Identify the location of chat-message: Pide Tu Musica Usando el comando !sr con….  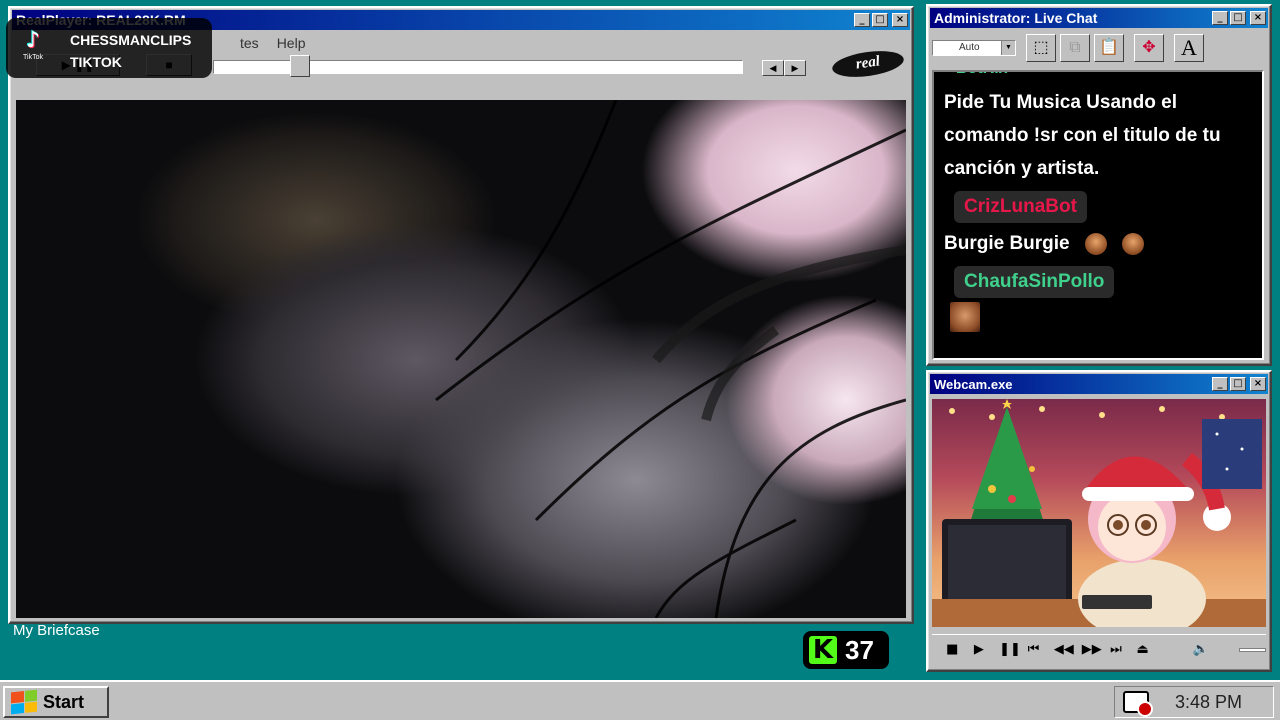
(1082, 135).